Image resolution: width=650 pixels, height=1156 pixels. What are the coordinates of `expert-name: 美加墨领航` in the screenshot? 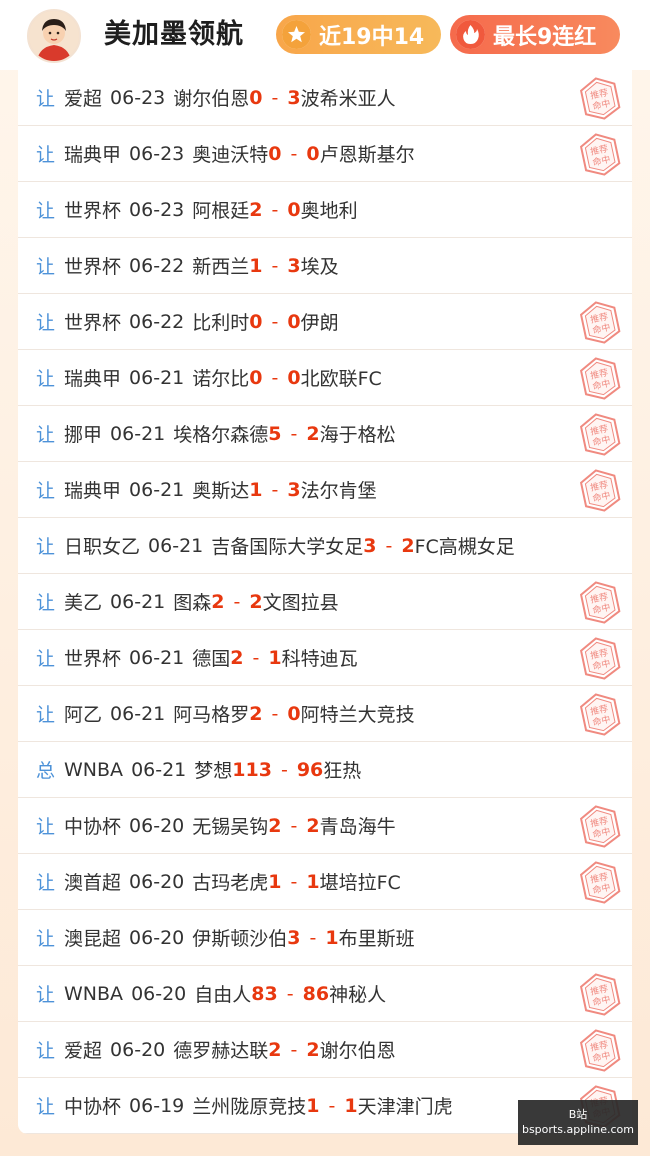 It's located at (174, 34).